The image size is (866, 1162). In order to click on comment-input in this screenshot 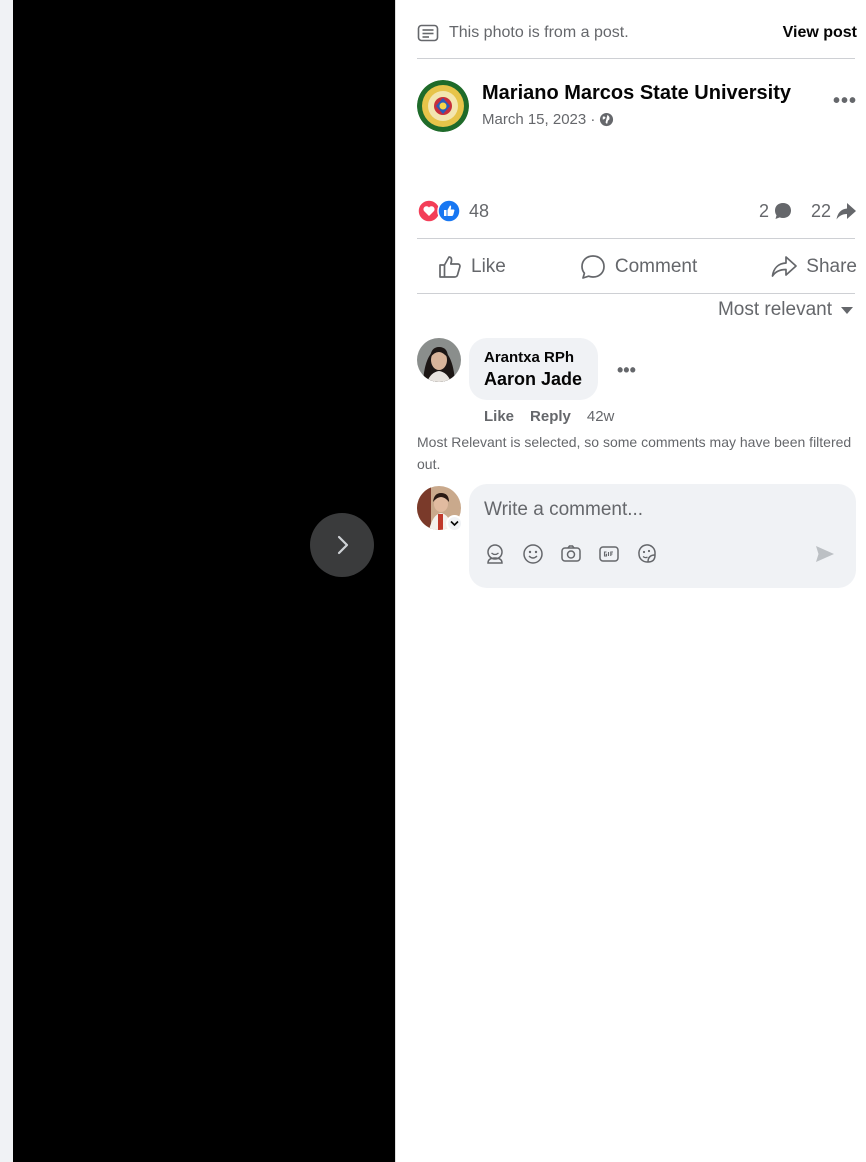, I will do `click(659, 510)`.